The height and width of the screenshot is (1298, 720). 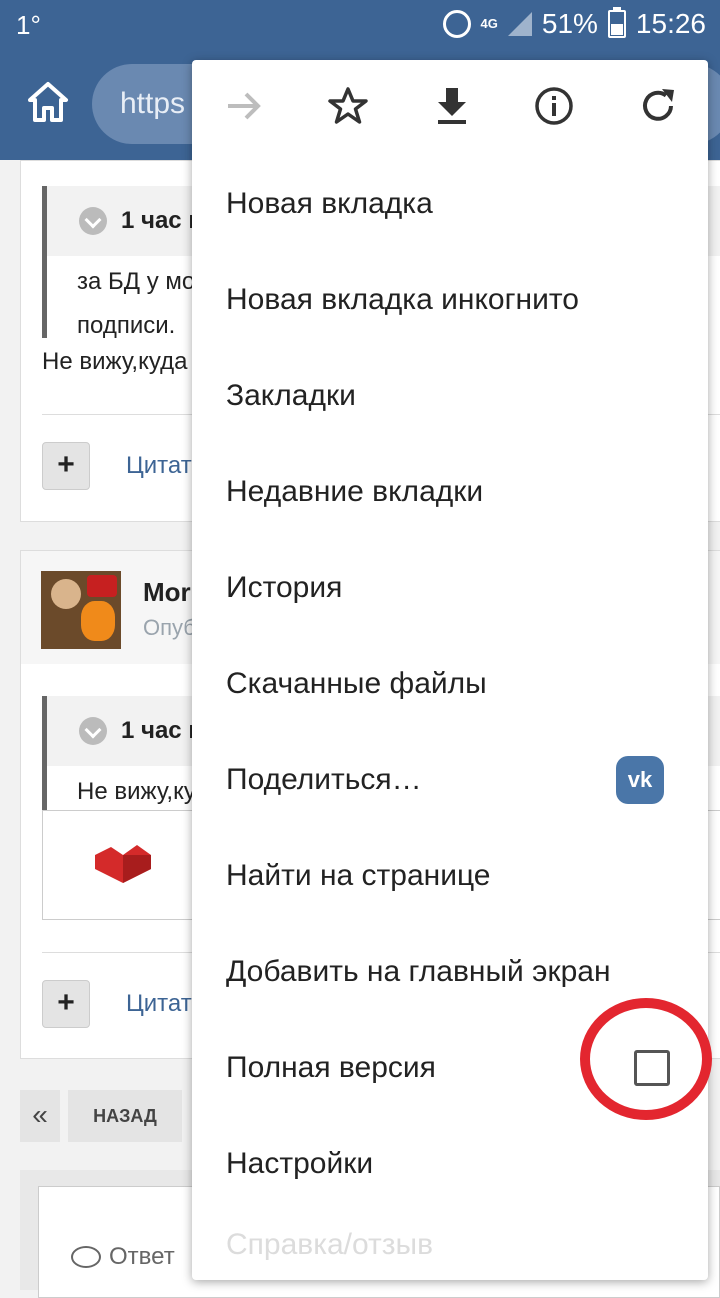 I want to click on vk-share-icon: vk, so click(x=640, y=780).